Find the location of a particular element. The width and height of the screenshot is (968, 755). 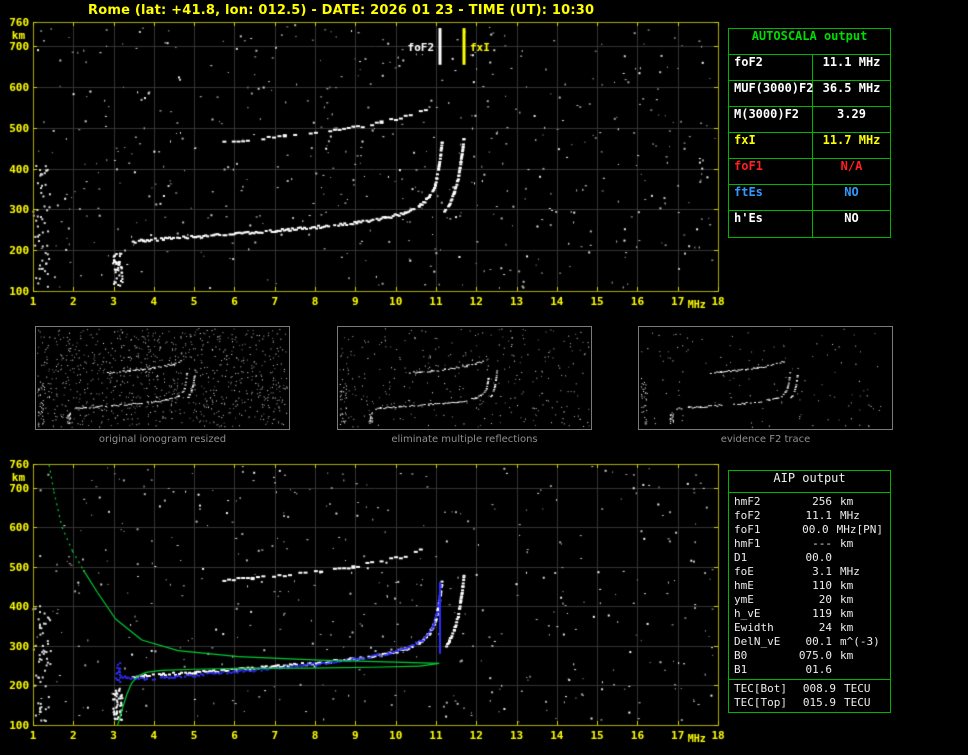

aip-row-tec-bot-: TEC[Bot] 008.9 TECU is located at coordinates (809, 689).